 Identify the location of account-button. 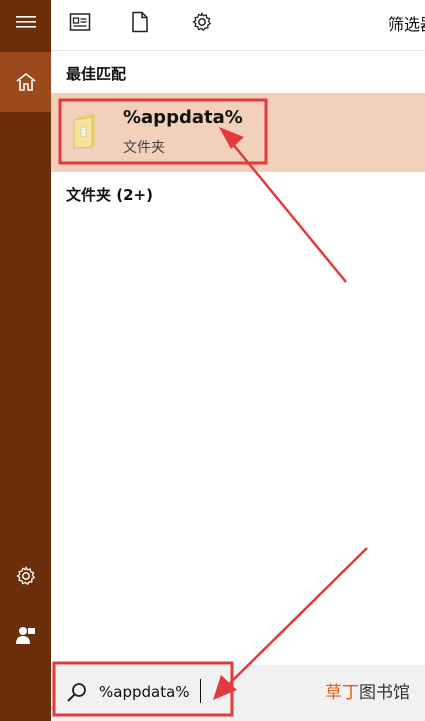
(25, 635).